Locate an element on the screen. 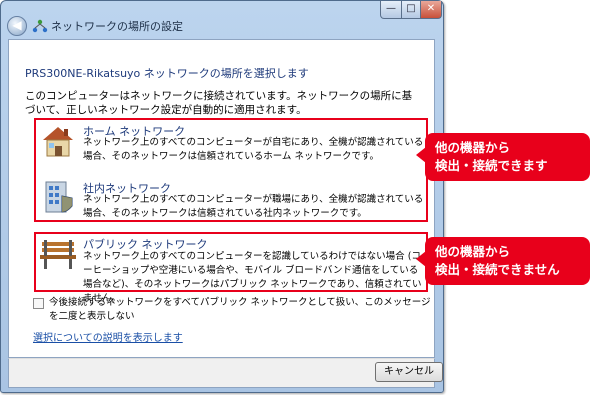 Image resolution: width=600 pixels, height=395 pixels. callout-not-detectable: 他の機器から 検出・接続できません is located at coordinates (503, 261).